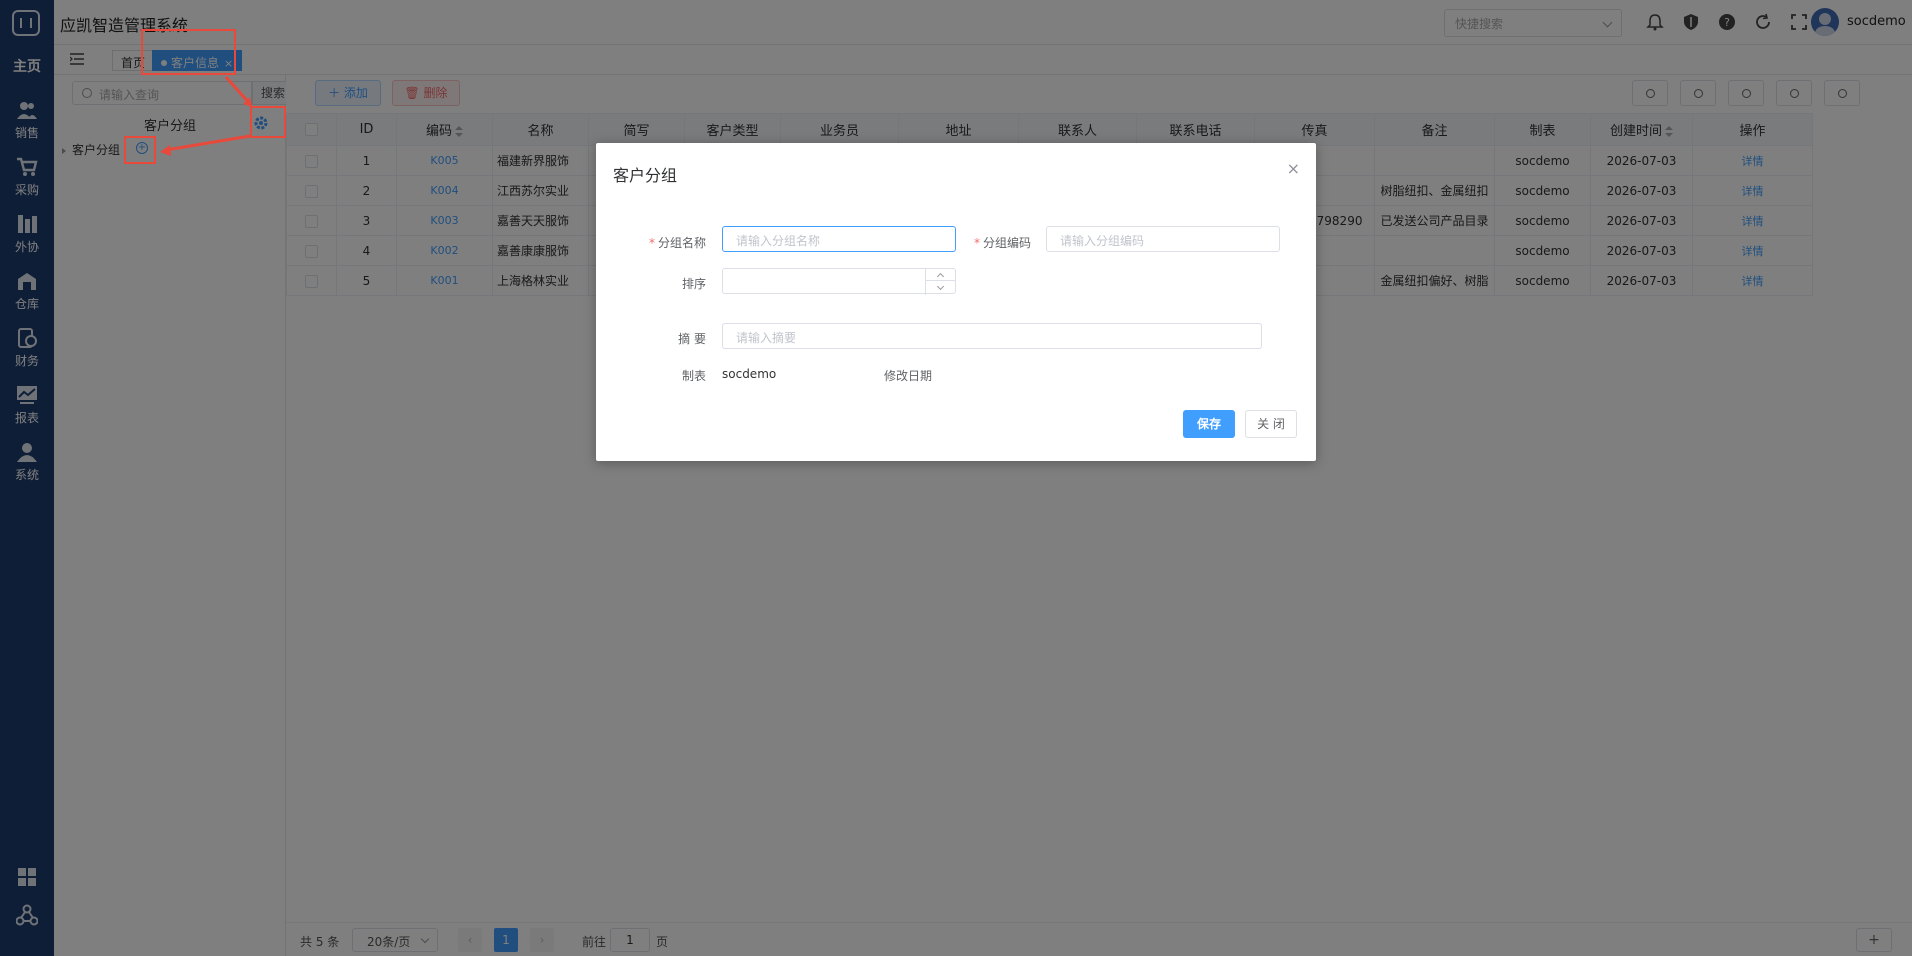  Describe the element at coordinates (1271, 424) in the screenshot. I see `close-button: 关 闭` at that location.